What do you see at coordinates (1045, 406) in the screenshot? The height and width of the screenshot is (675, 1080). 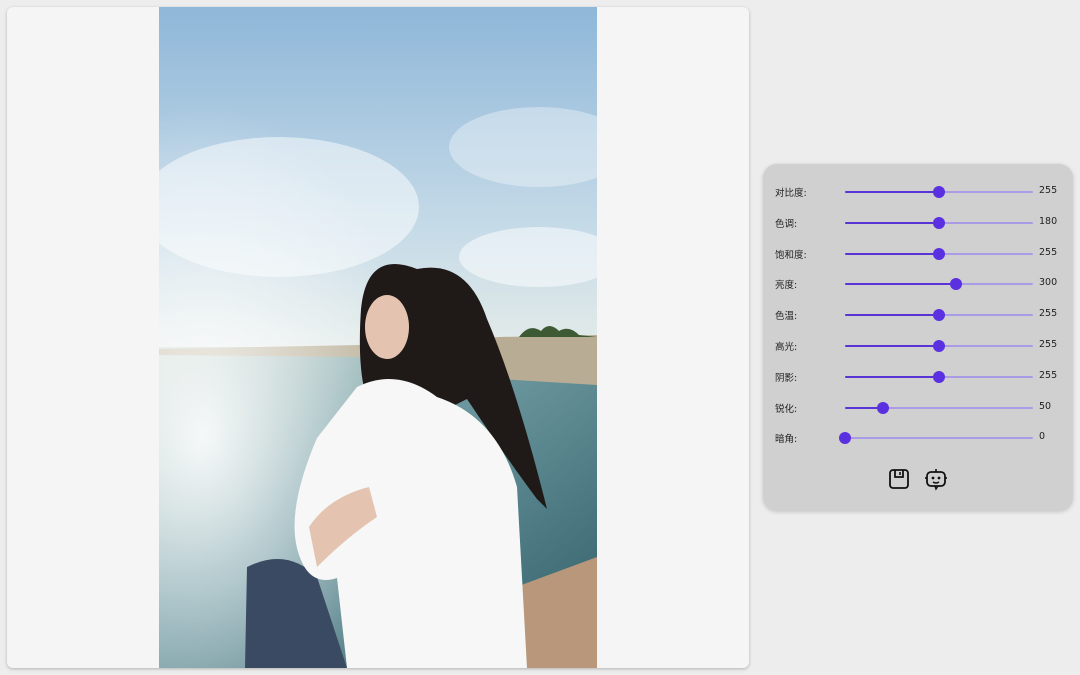 I see `slider-value: 50` at bounding box center [1045, 406].